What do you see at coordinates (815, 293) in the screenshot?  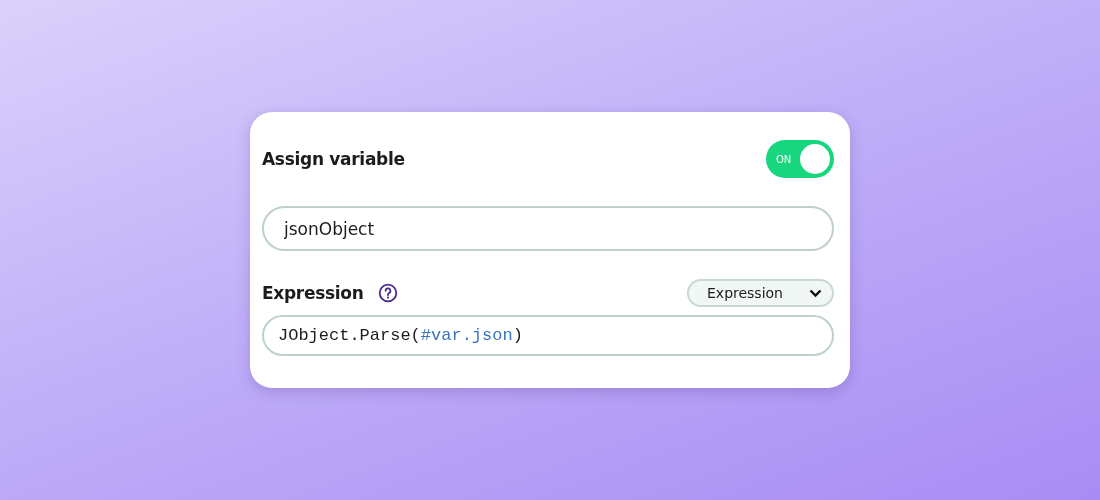 I see `chevron-down-icon` at bounding box center [815, 293].